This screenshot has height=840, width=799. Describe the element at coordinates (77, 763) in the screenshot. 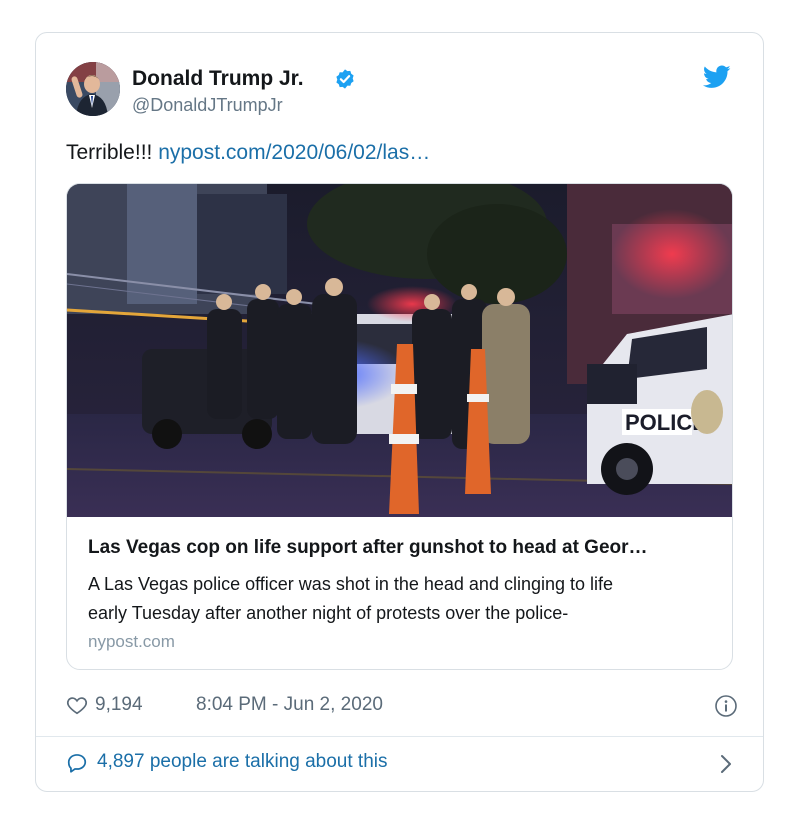

I see `speech-bubble-icon` at that location.